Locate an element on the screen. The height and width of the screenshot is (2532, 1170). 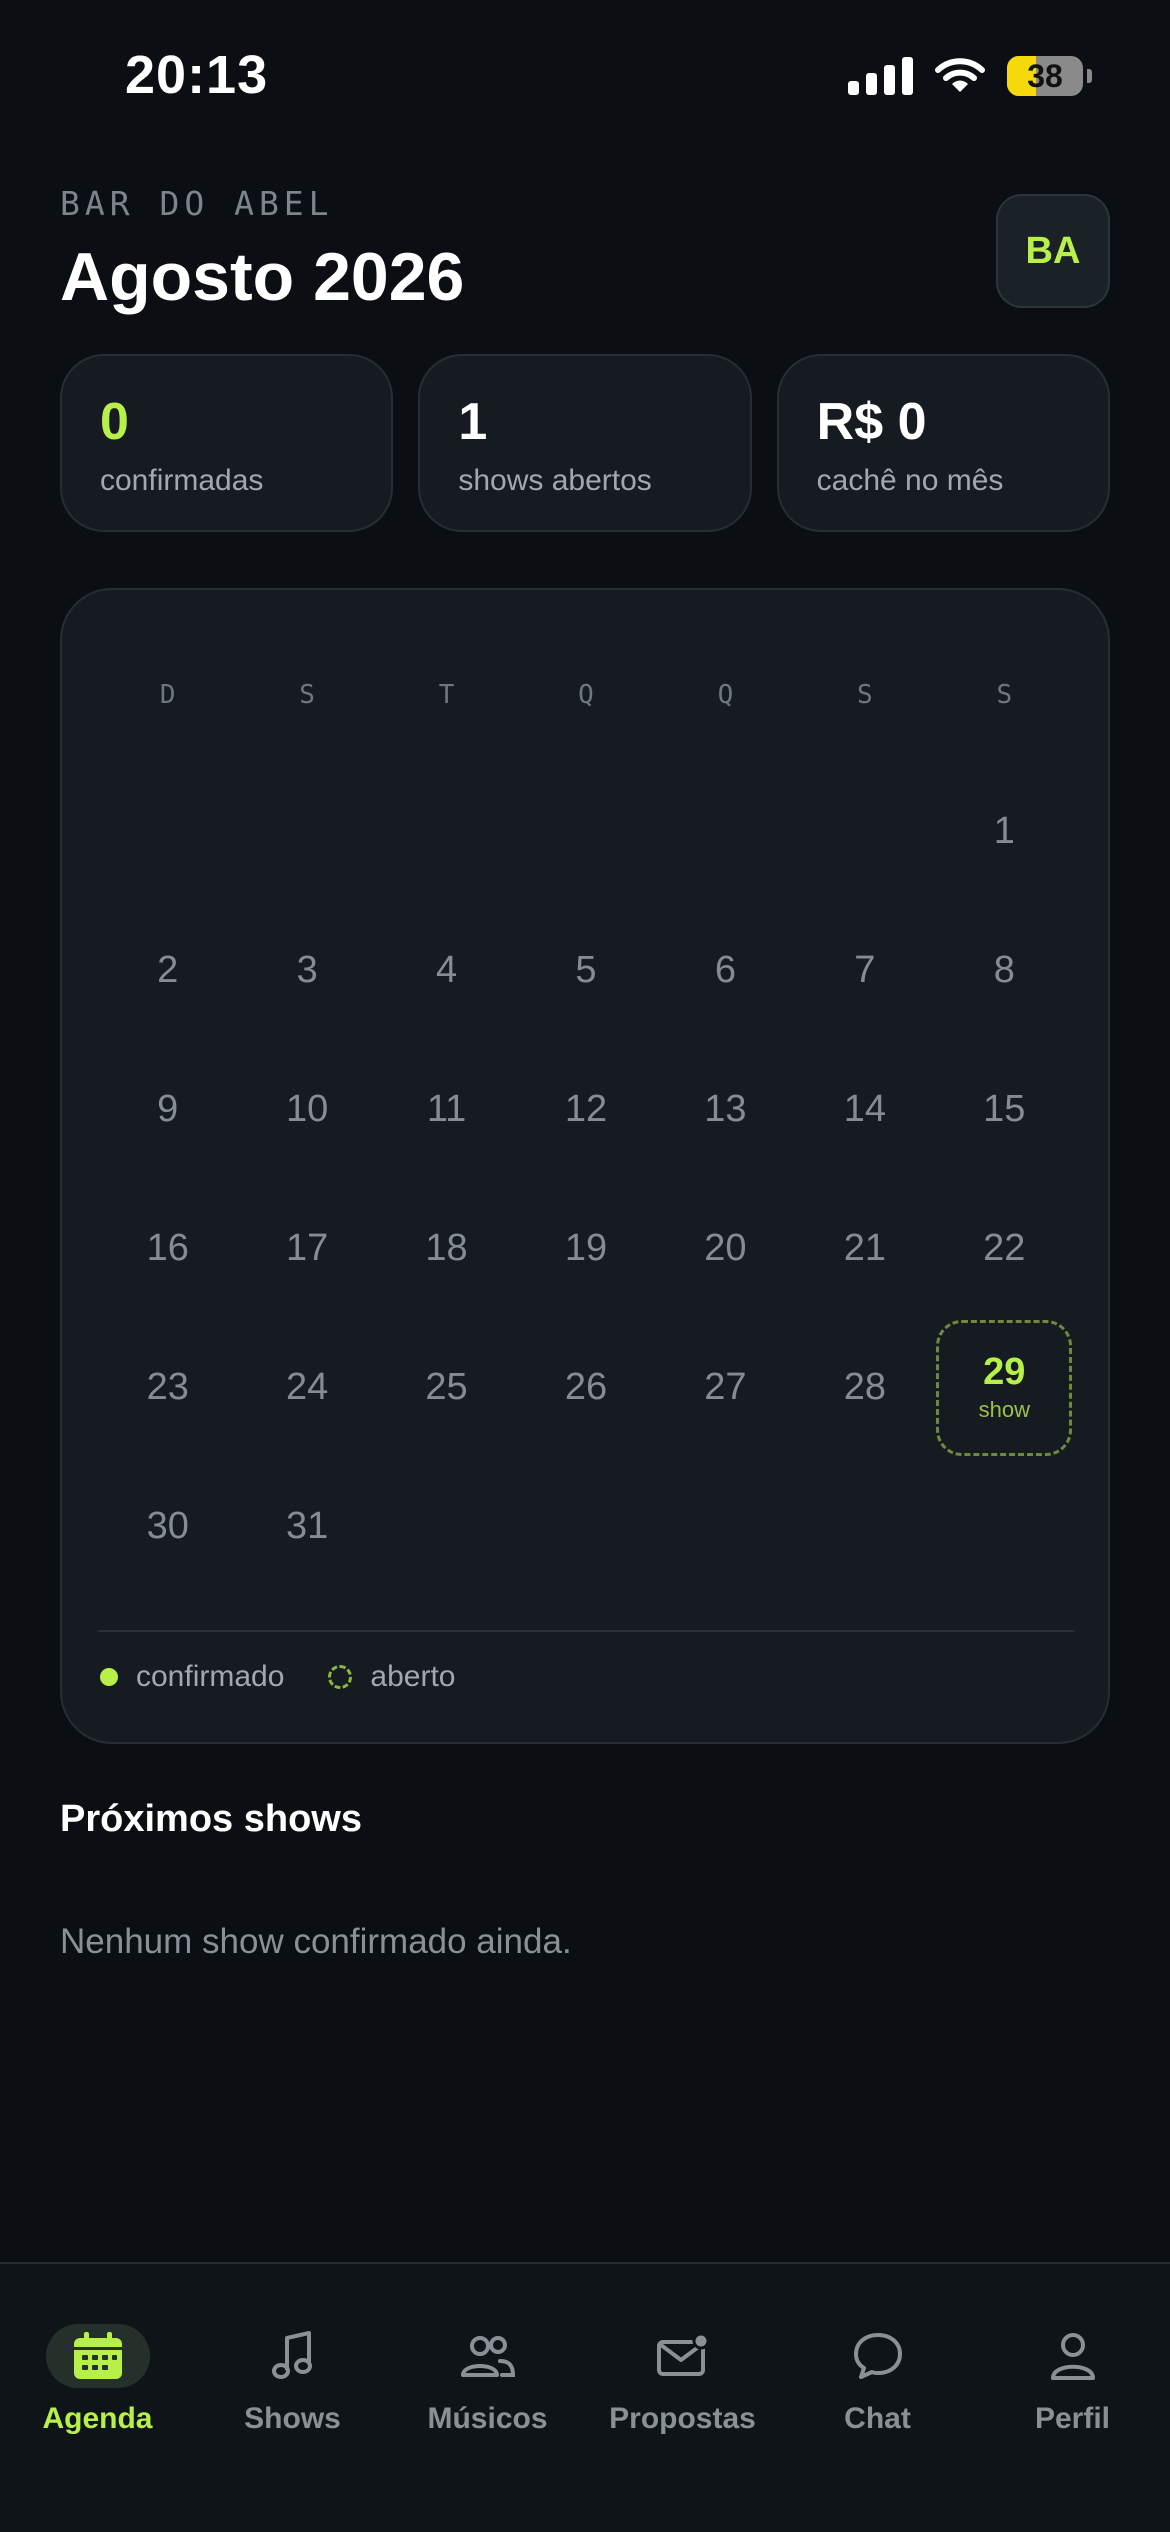
upcoming-empty-text: Nenhum show confirmado ainda. is located at coordinates (316, 1941).